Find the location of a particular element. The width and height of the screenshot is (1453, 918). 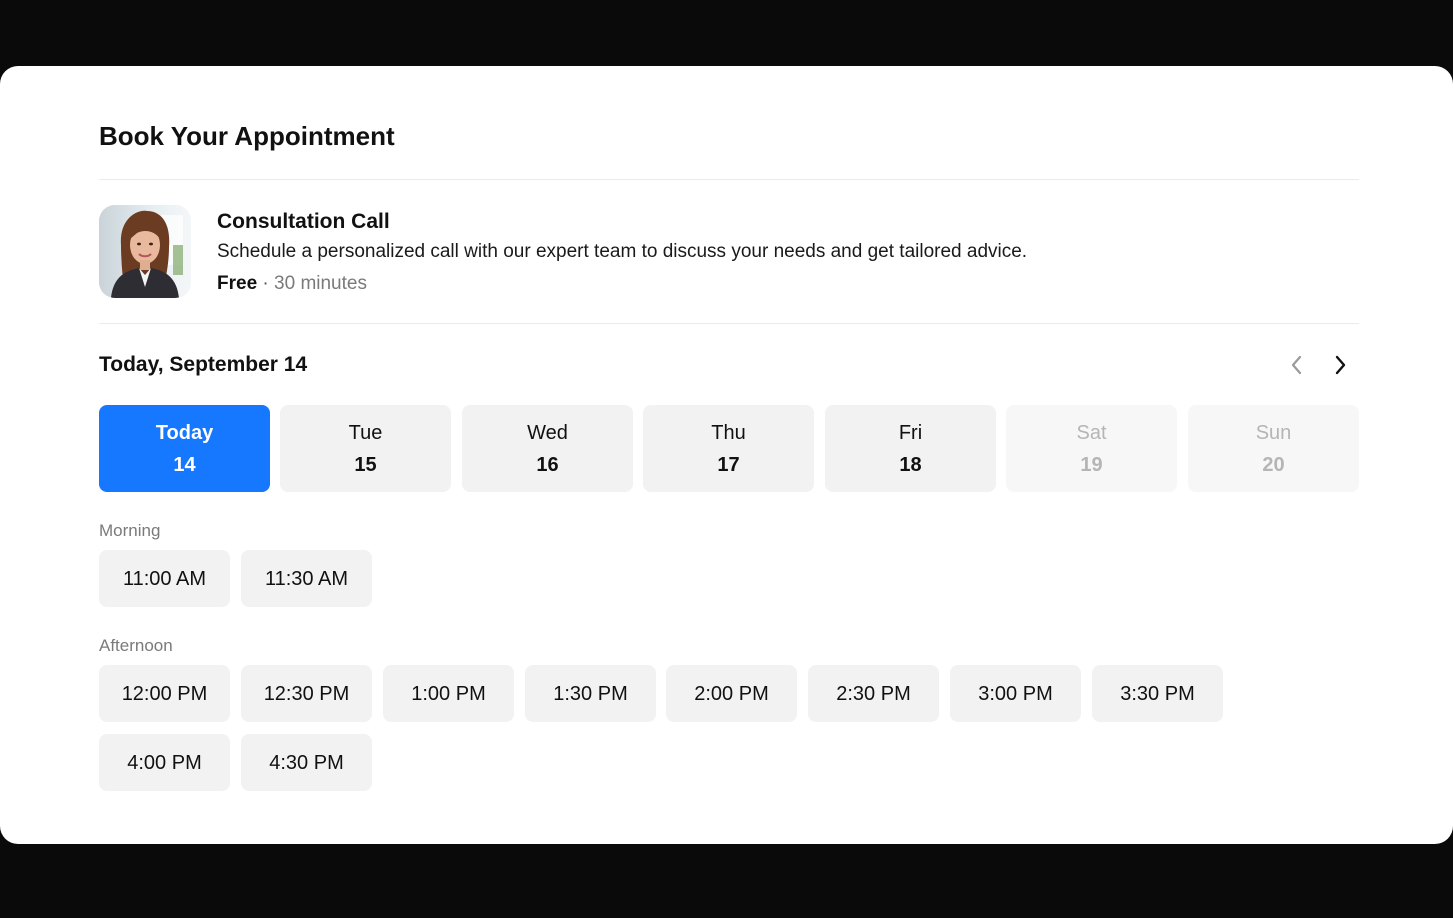

time-slot-button: 11:00 AM is located at coordinates (164, 578).